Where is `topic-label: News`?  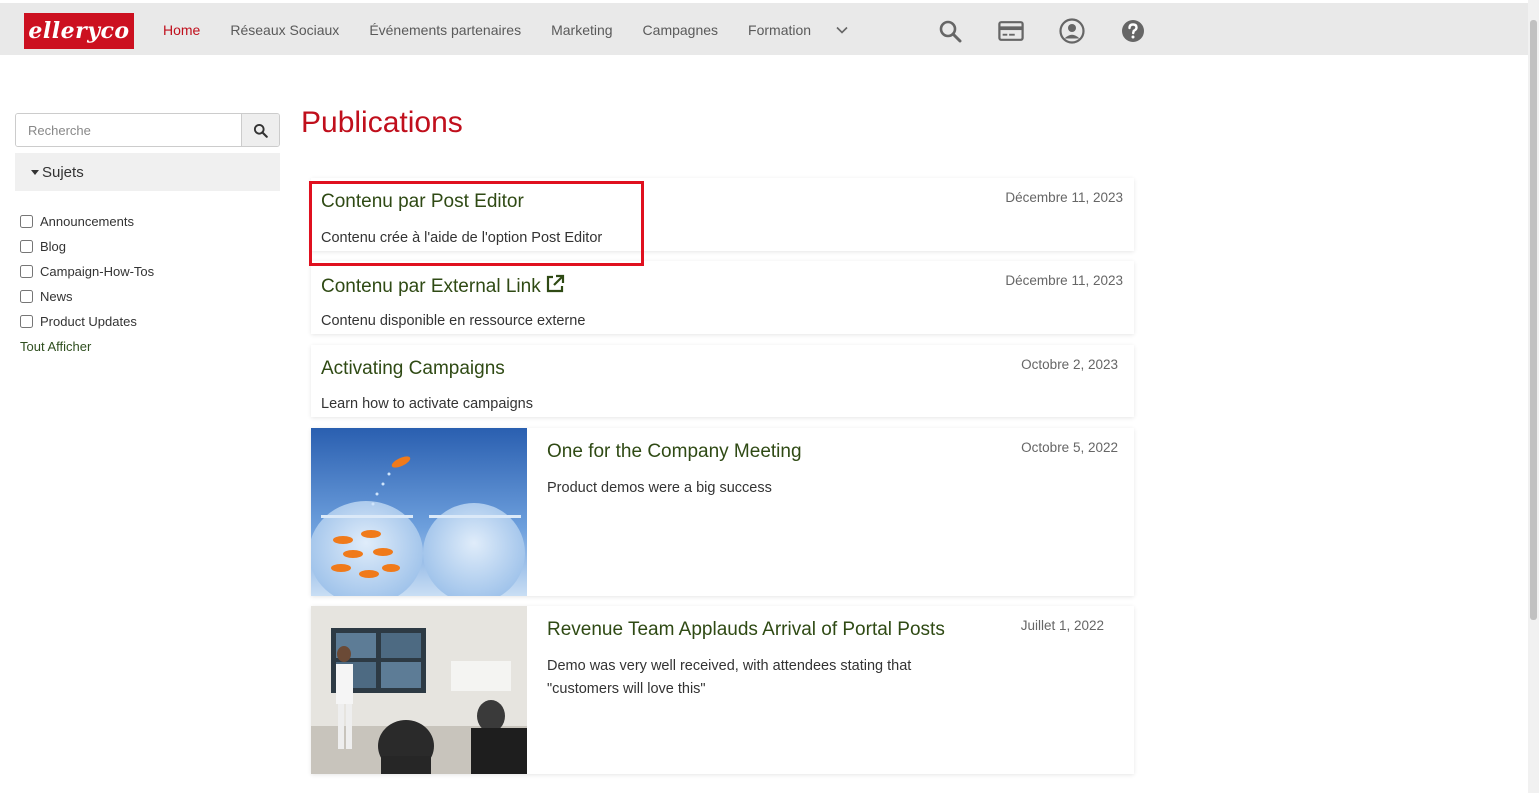 topic-label: News is located at coordinates (56, 296).